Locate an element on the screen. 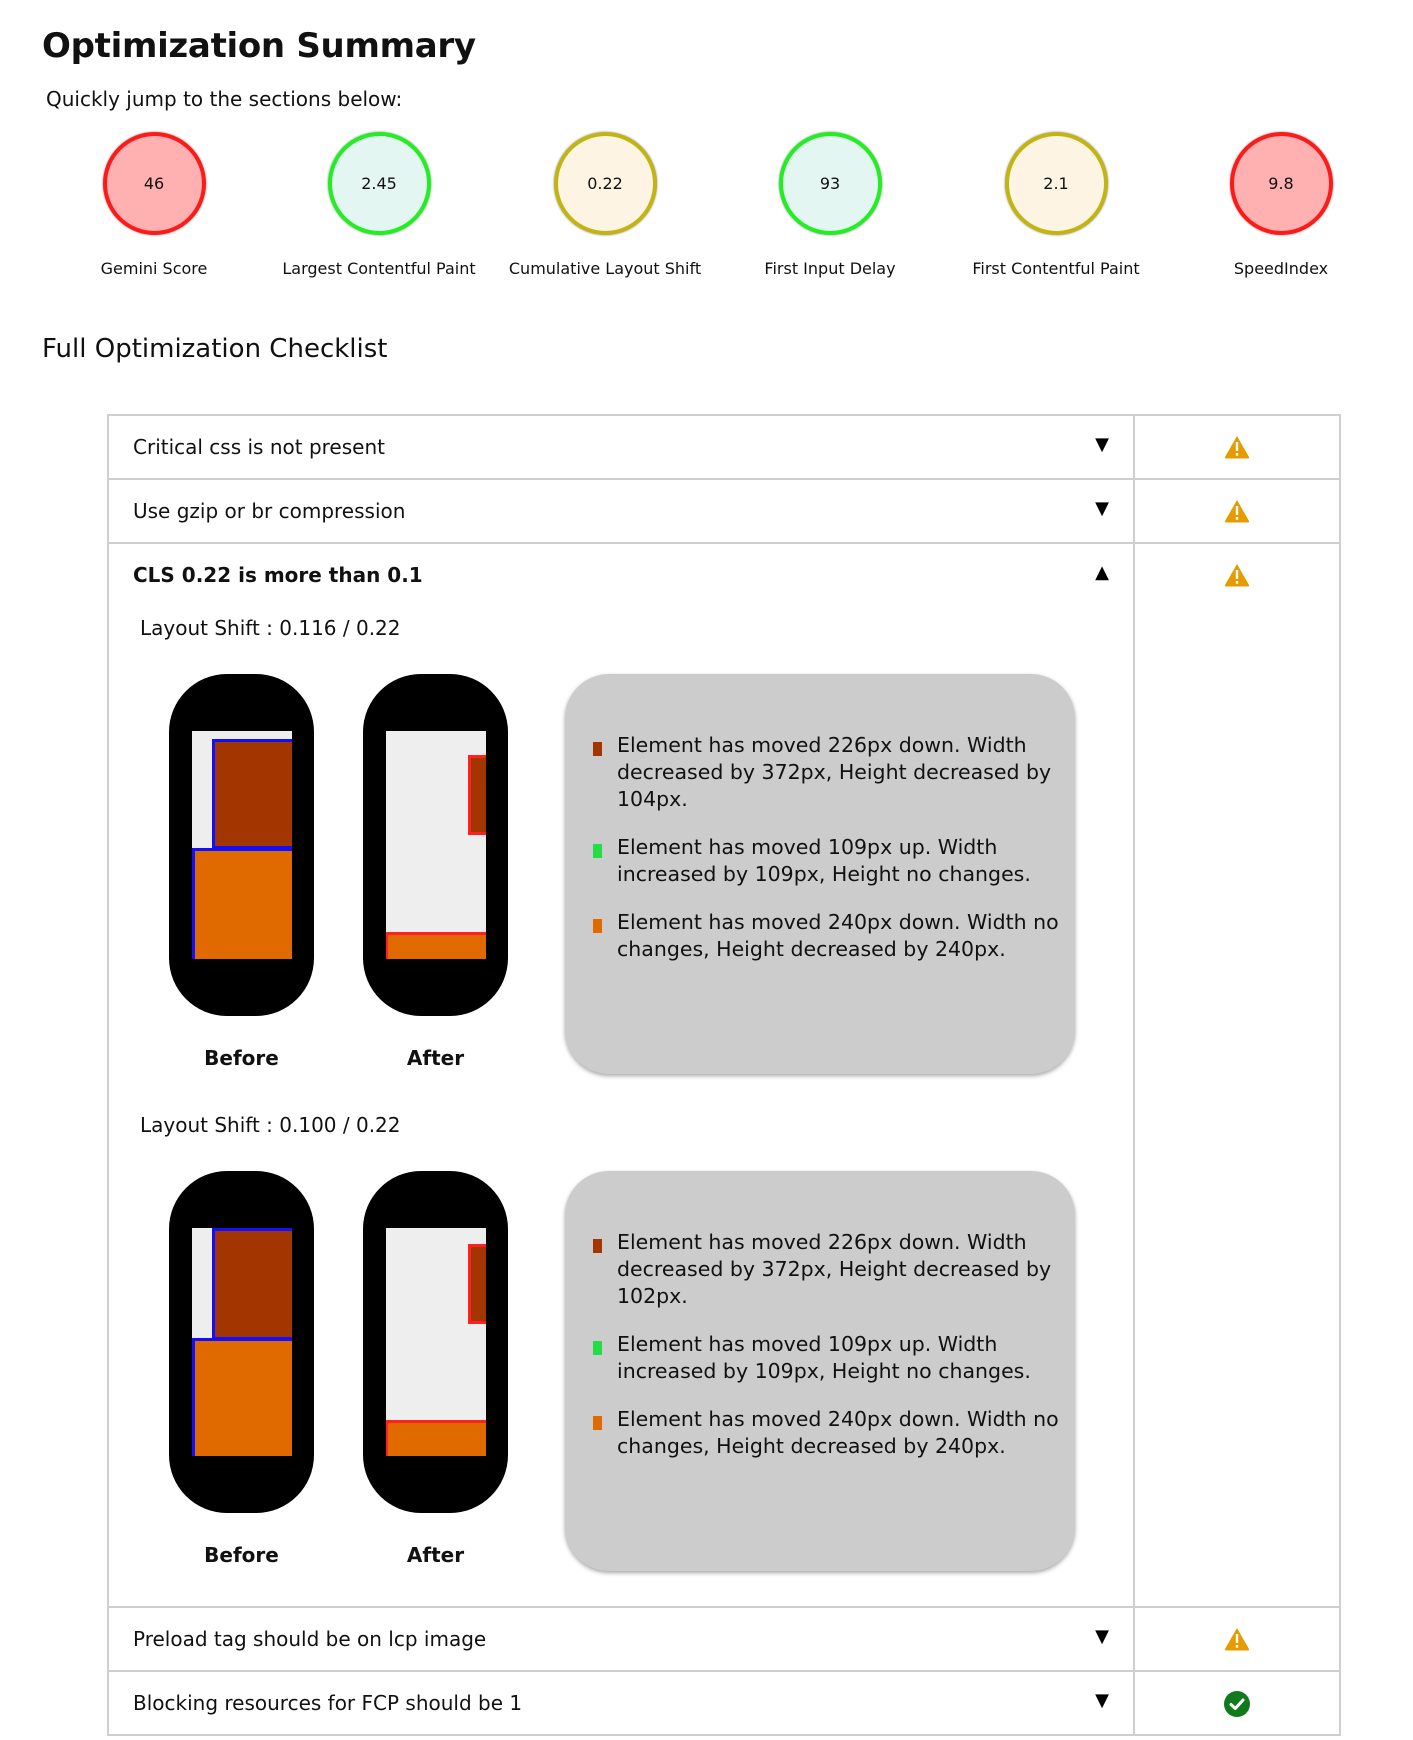  metric-value: 2.45 is located at coordinates (379, 183).